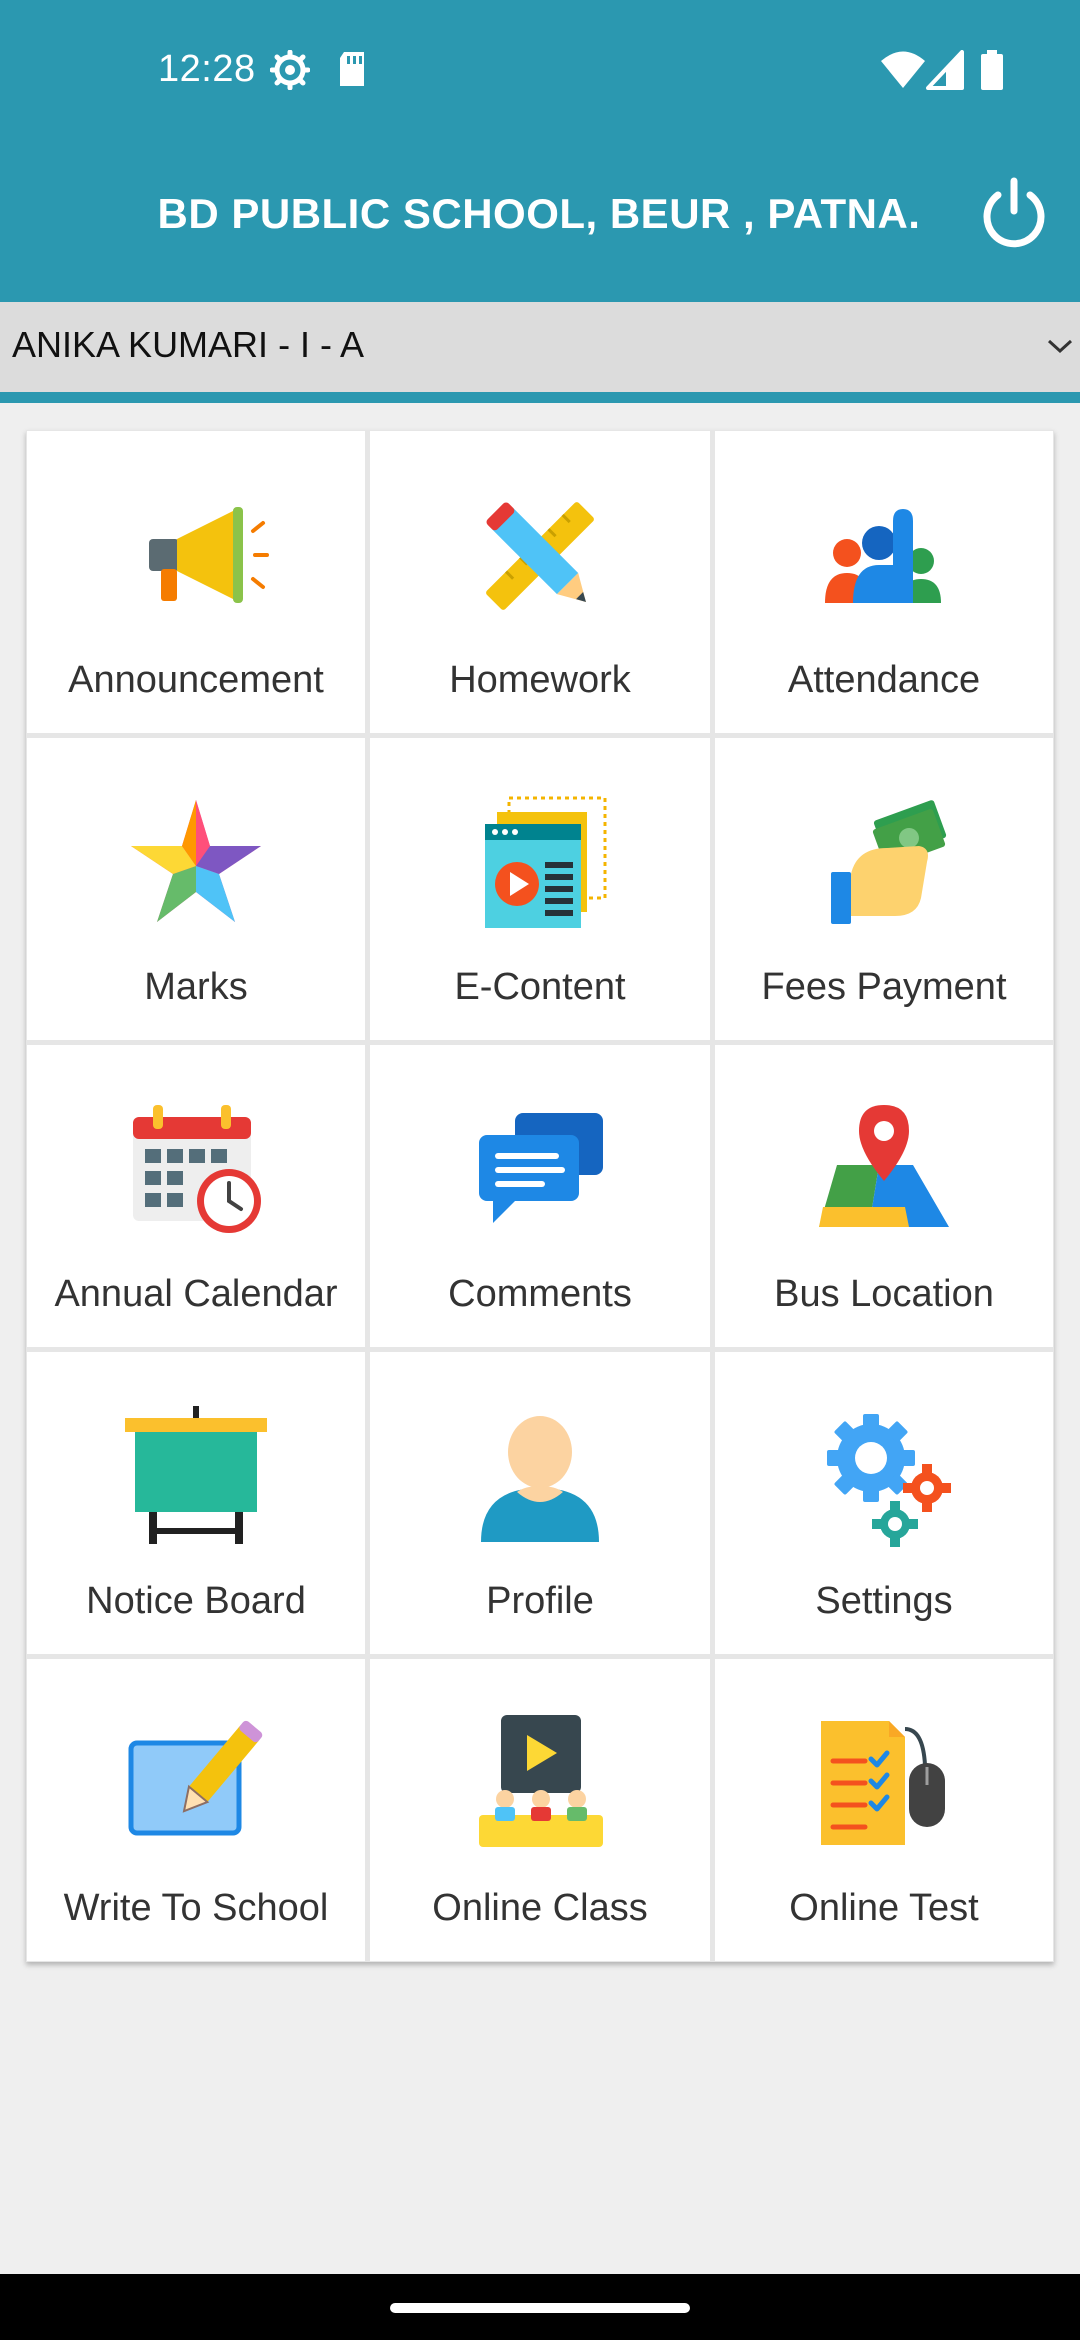 This screenshot has height=2340, width=1080. Describe the element at coordinates (196, 556) in the screenshot. I see `megaphone-icon` at that location.